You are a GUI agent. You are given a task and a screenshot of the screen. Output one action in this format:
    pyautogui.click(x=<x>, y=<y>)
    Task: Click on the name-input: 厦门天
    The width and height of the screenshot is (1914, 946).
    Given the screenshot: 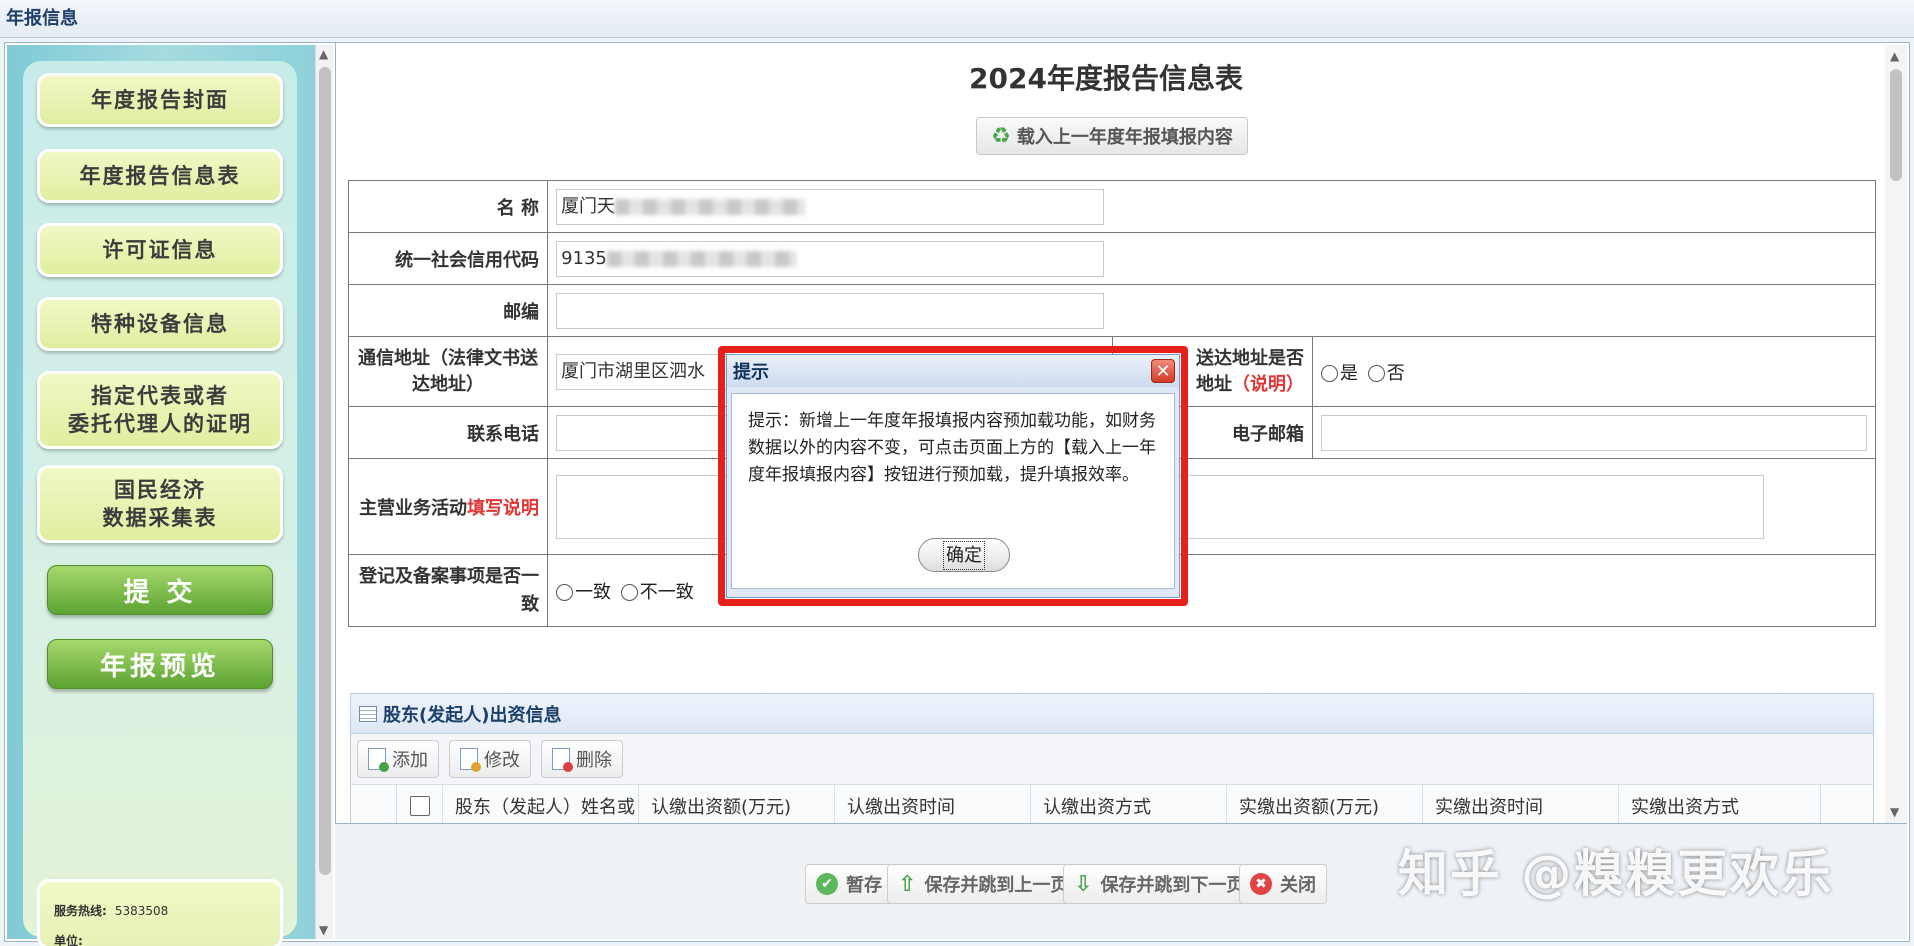 What is the action you would take?
    pyautogui.click(x=830, y=206)
    